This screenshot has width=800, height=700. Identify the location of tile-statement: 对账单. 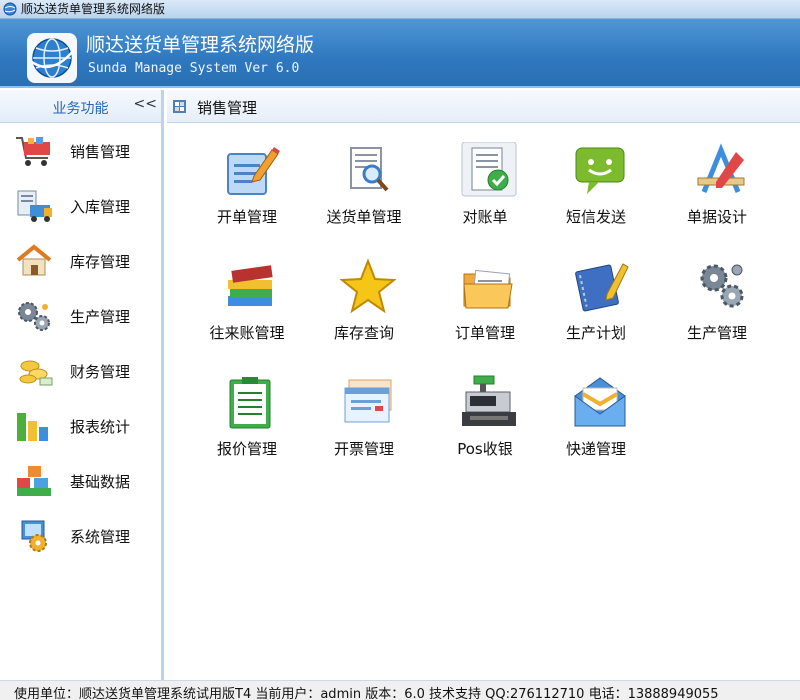
(485, 192).